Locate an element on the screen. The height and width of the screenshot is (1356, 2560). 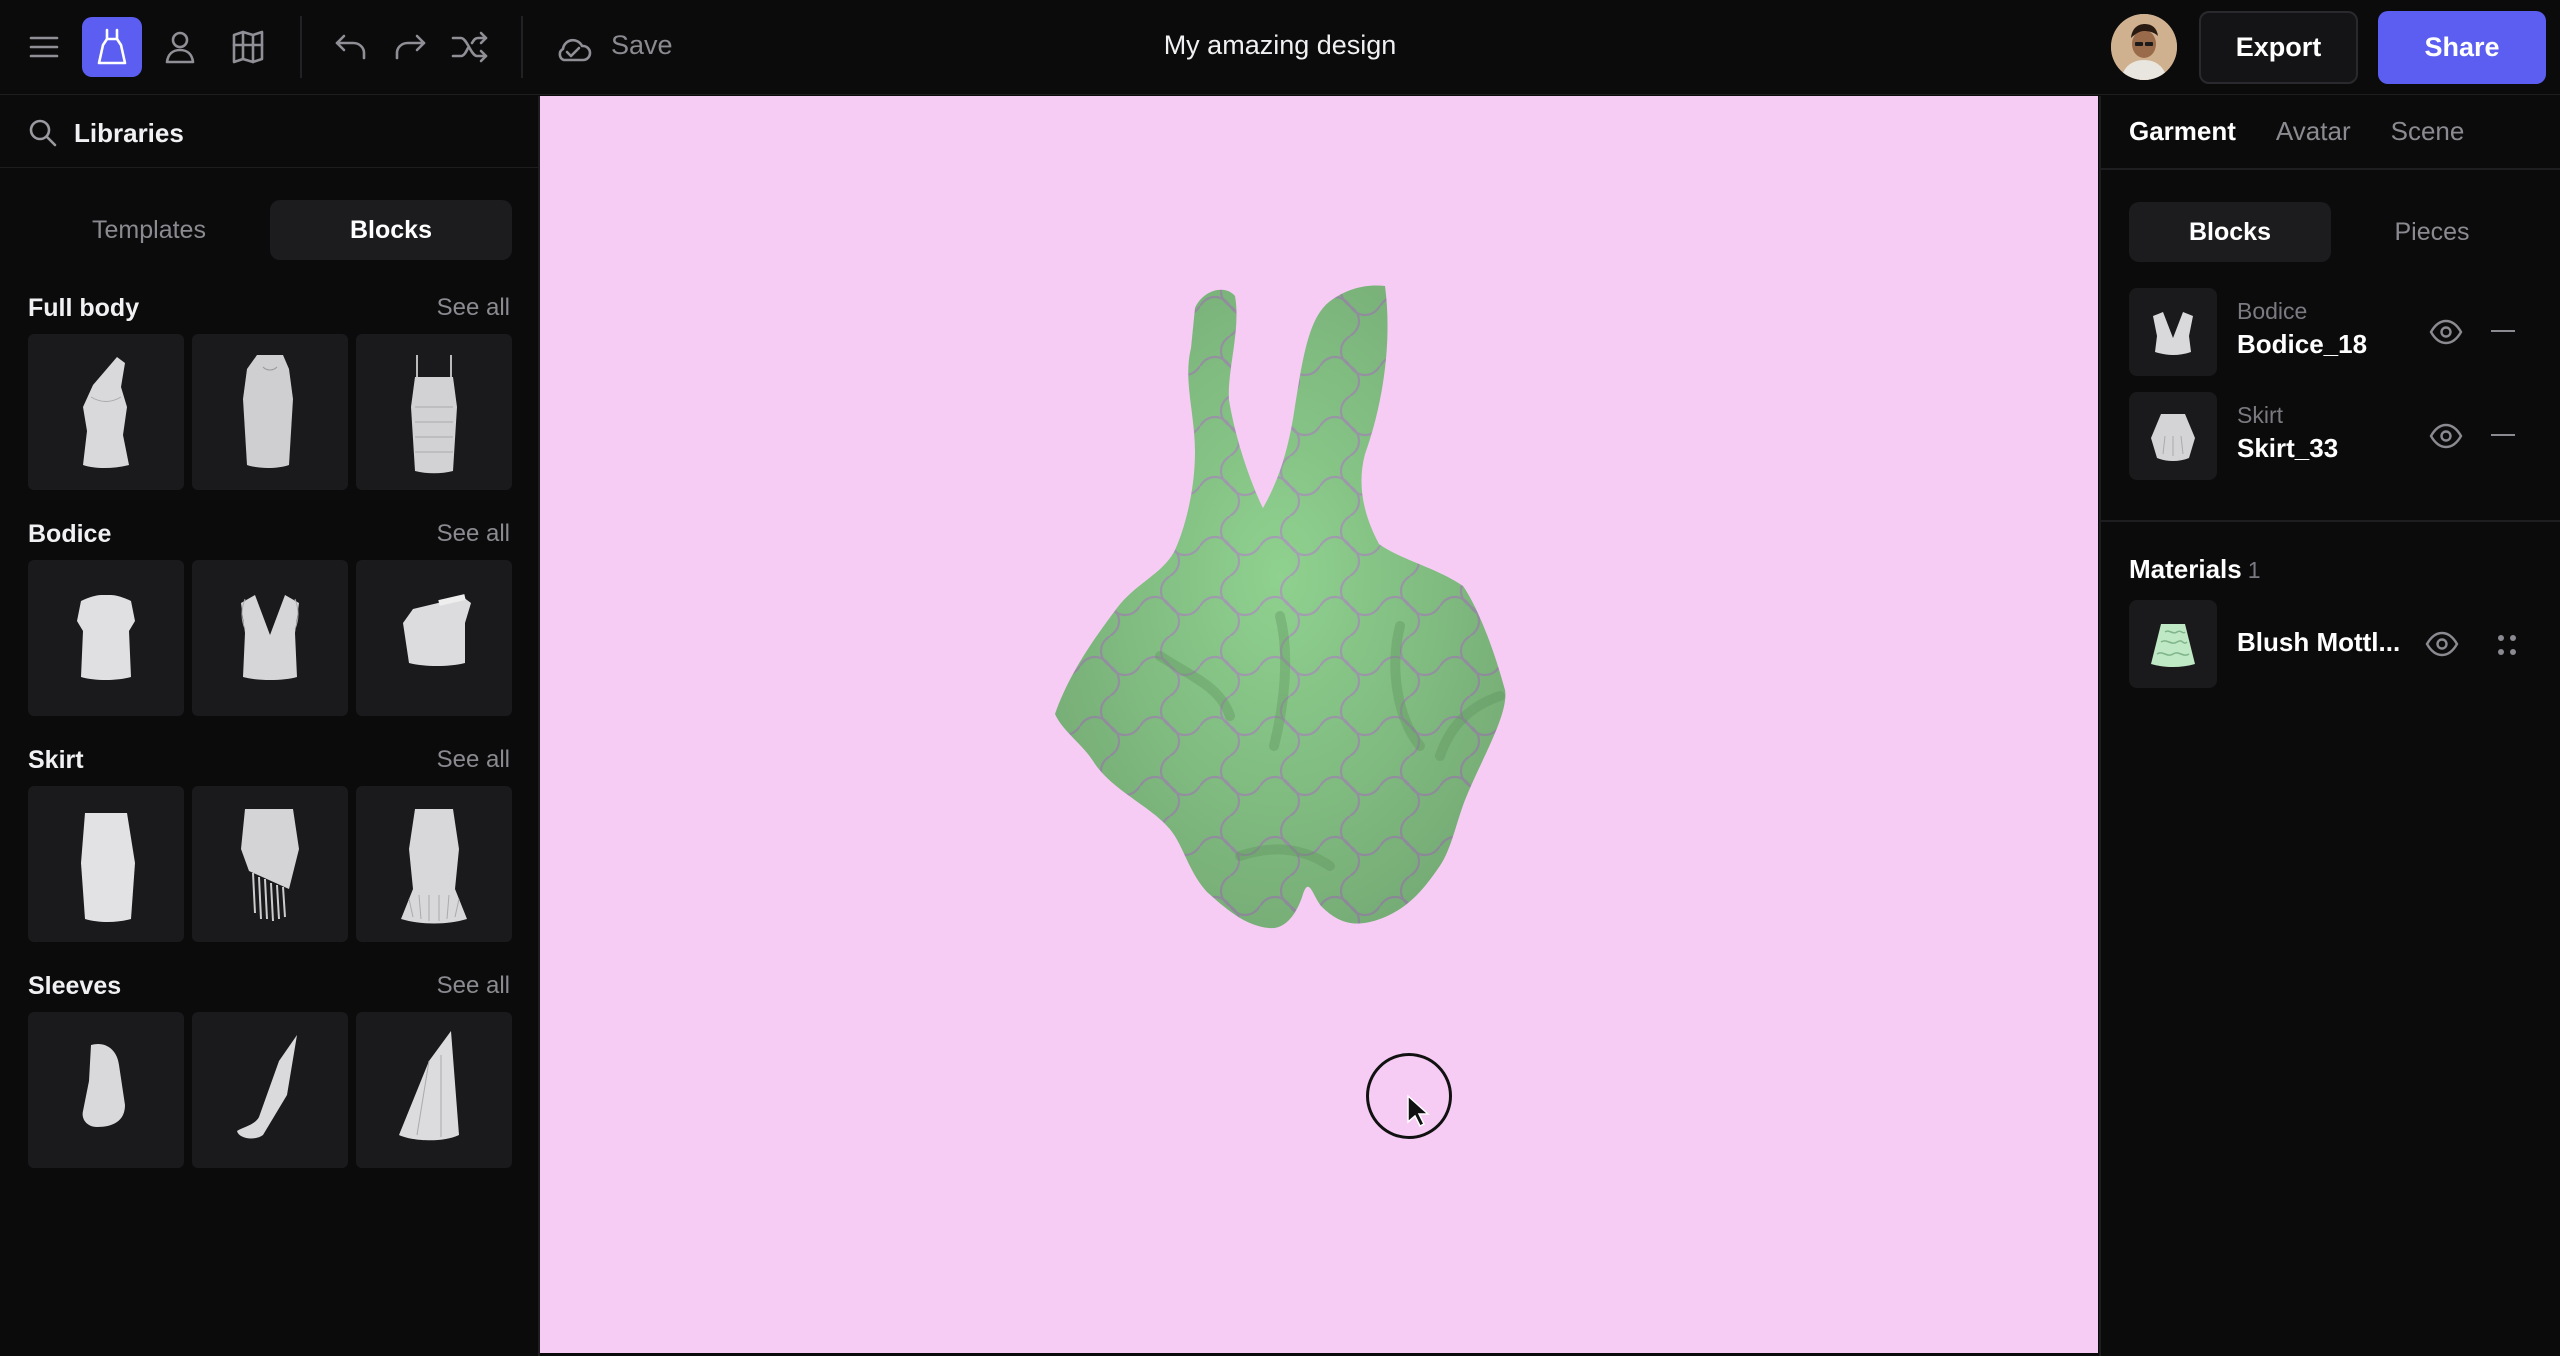
undo-icon is located at coordinates (350, 47).